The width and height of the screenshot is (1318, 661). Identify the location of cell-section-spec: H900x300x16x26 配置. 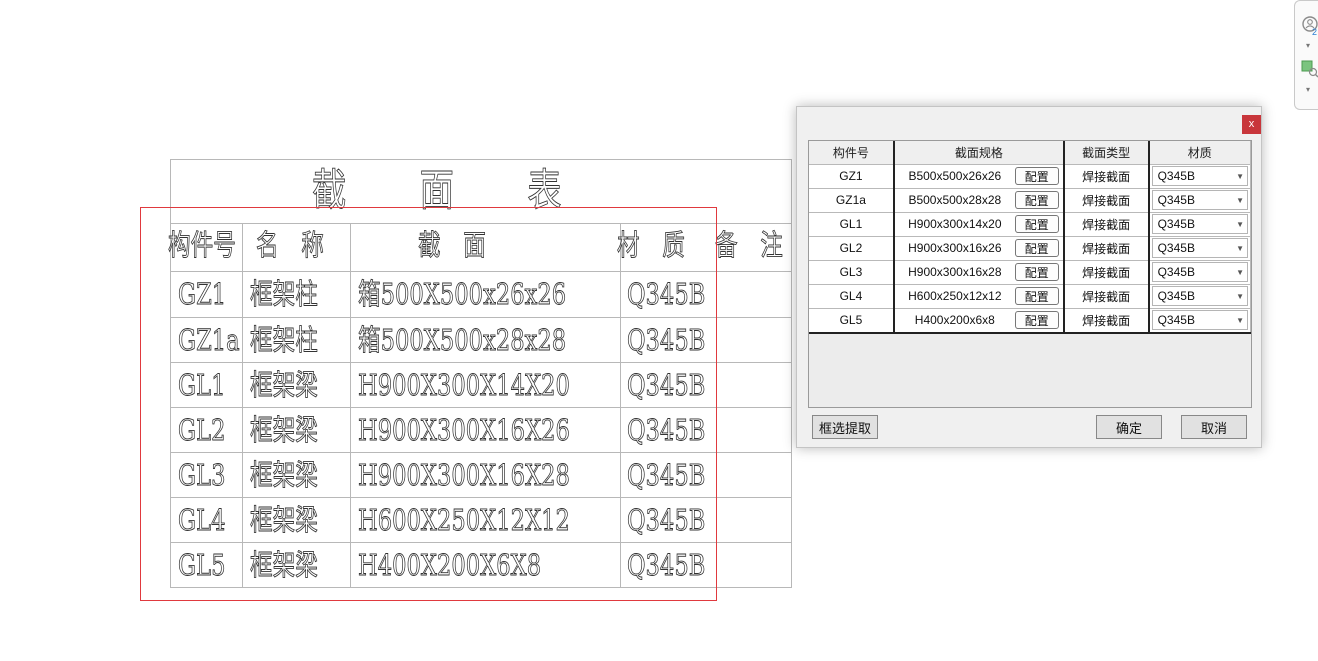
(979, 248).